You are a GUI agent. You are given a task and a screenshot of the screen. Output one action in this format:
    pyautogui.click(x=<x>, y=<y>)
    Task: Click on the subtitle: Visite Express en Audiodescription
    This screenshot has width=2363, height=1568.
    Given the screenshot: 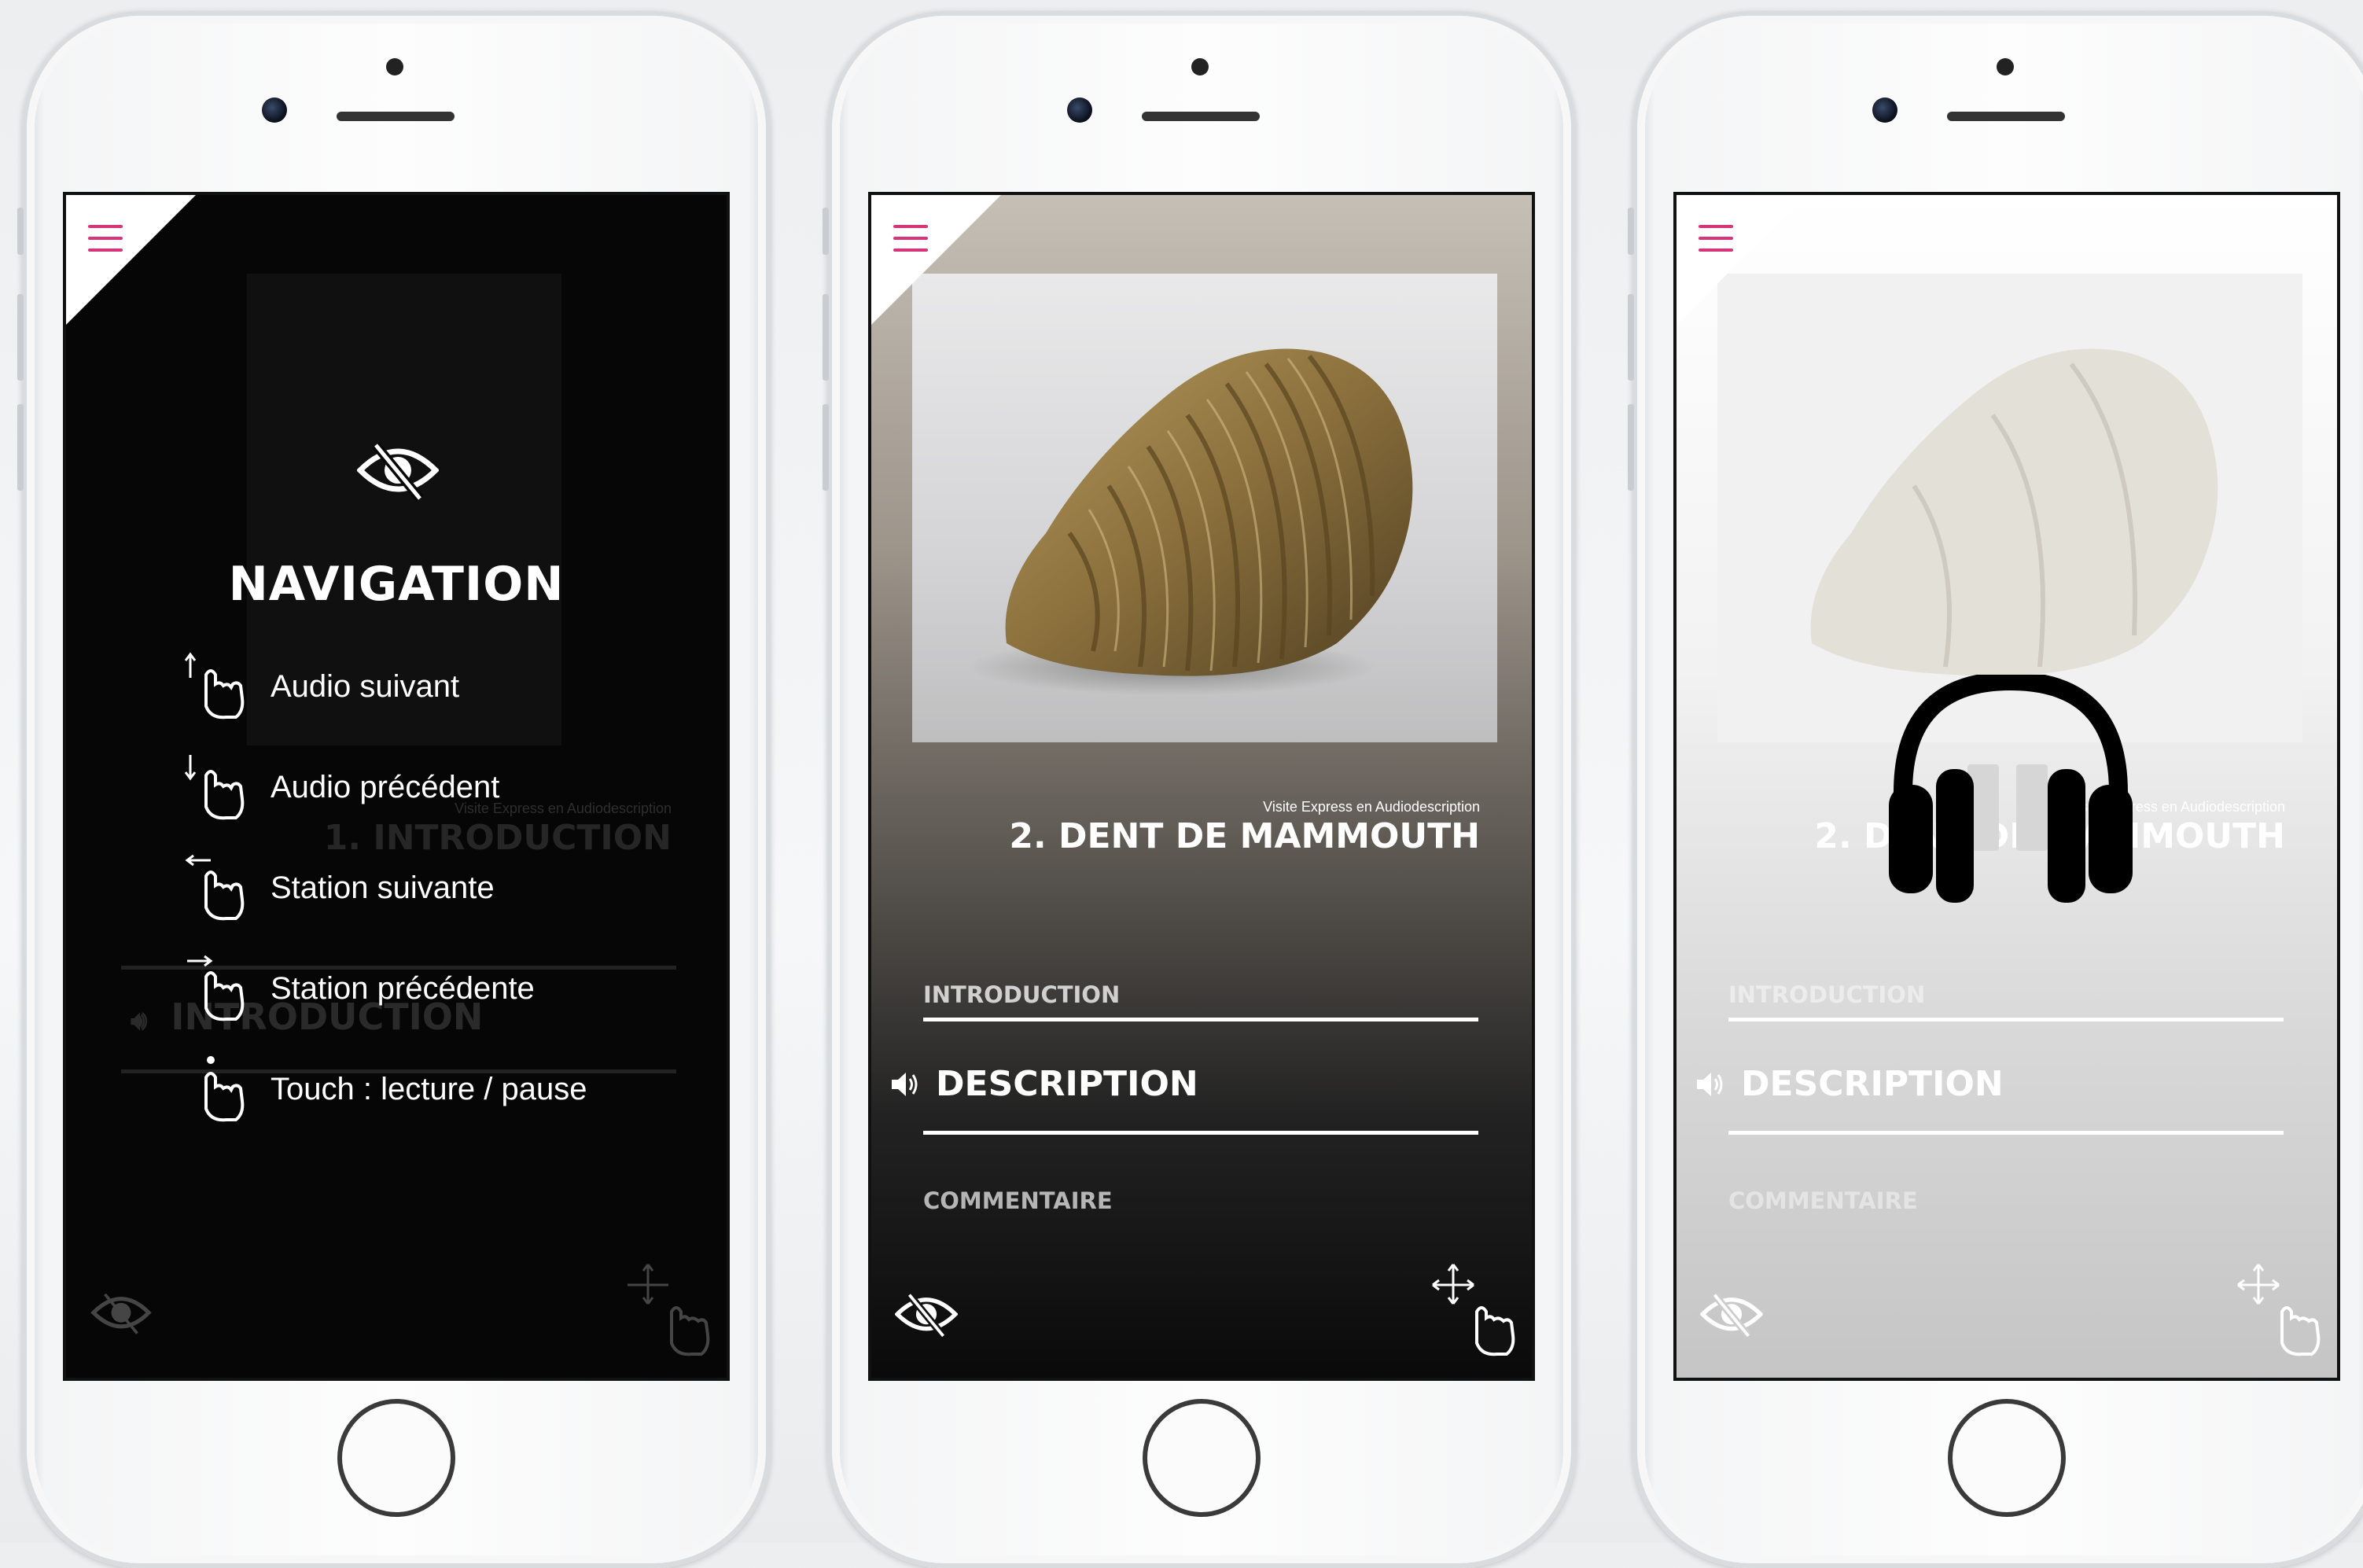 What is the action you would take?
    pyautogui.click(x=1372, y=807)
    